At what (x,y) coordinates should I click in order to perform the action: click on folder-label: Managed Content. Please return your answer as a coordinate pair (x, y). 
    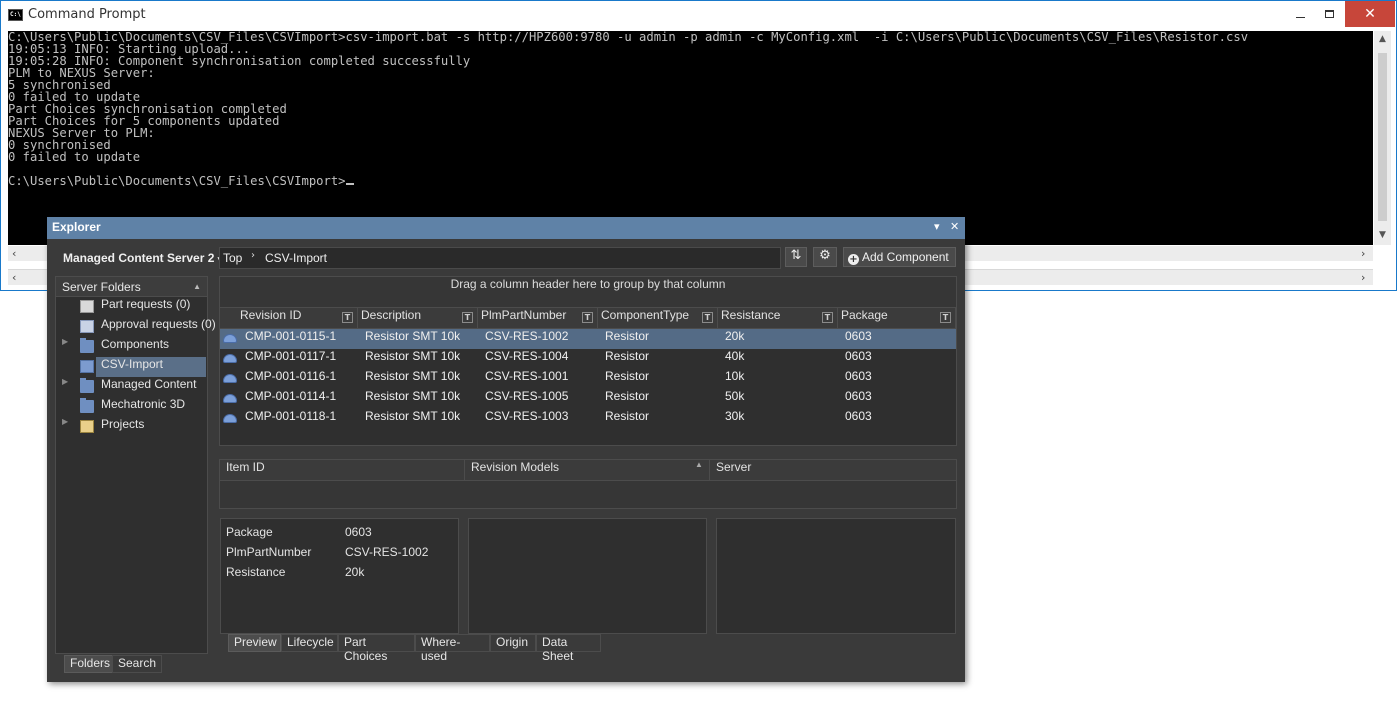
    Looking at the image, I should click on (149, 384).